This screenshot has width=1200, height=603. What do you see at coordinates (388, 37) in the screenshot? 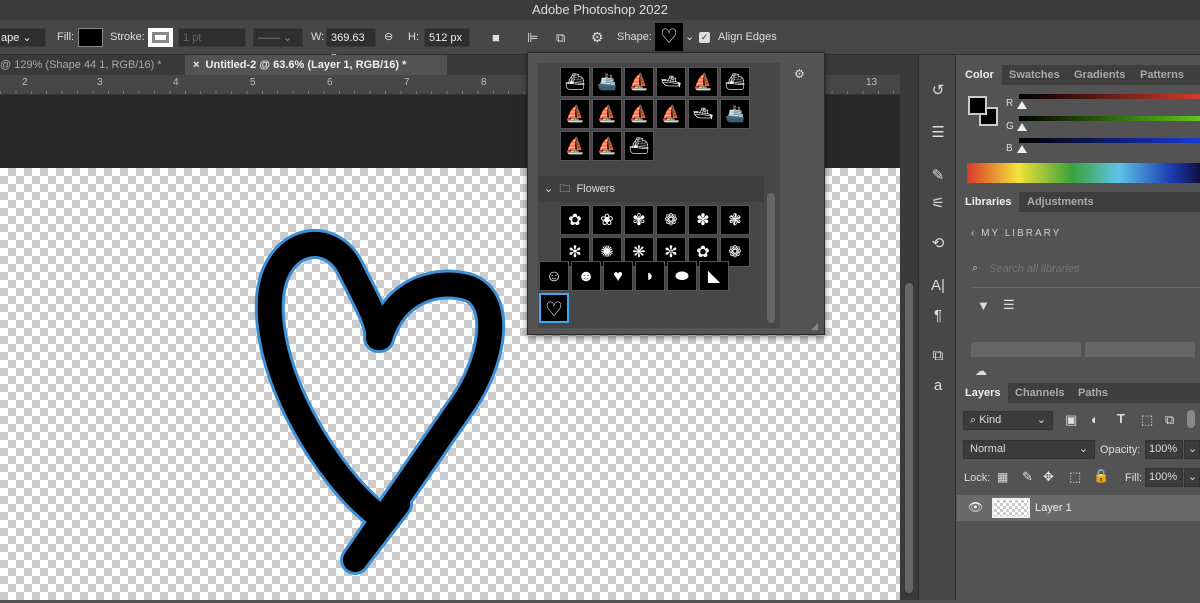
I see `link-icon: ⊖` at bounding box center [388, 37].